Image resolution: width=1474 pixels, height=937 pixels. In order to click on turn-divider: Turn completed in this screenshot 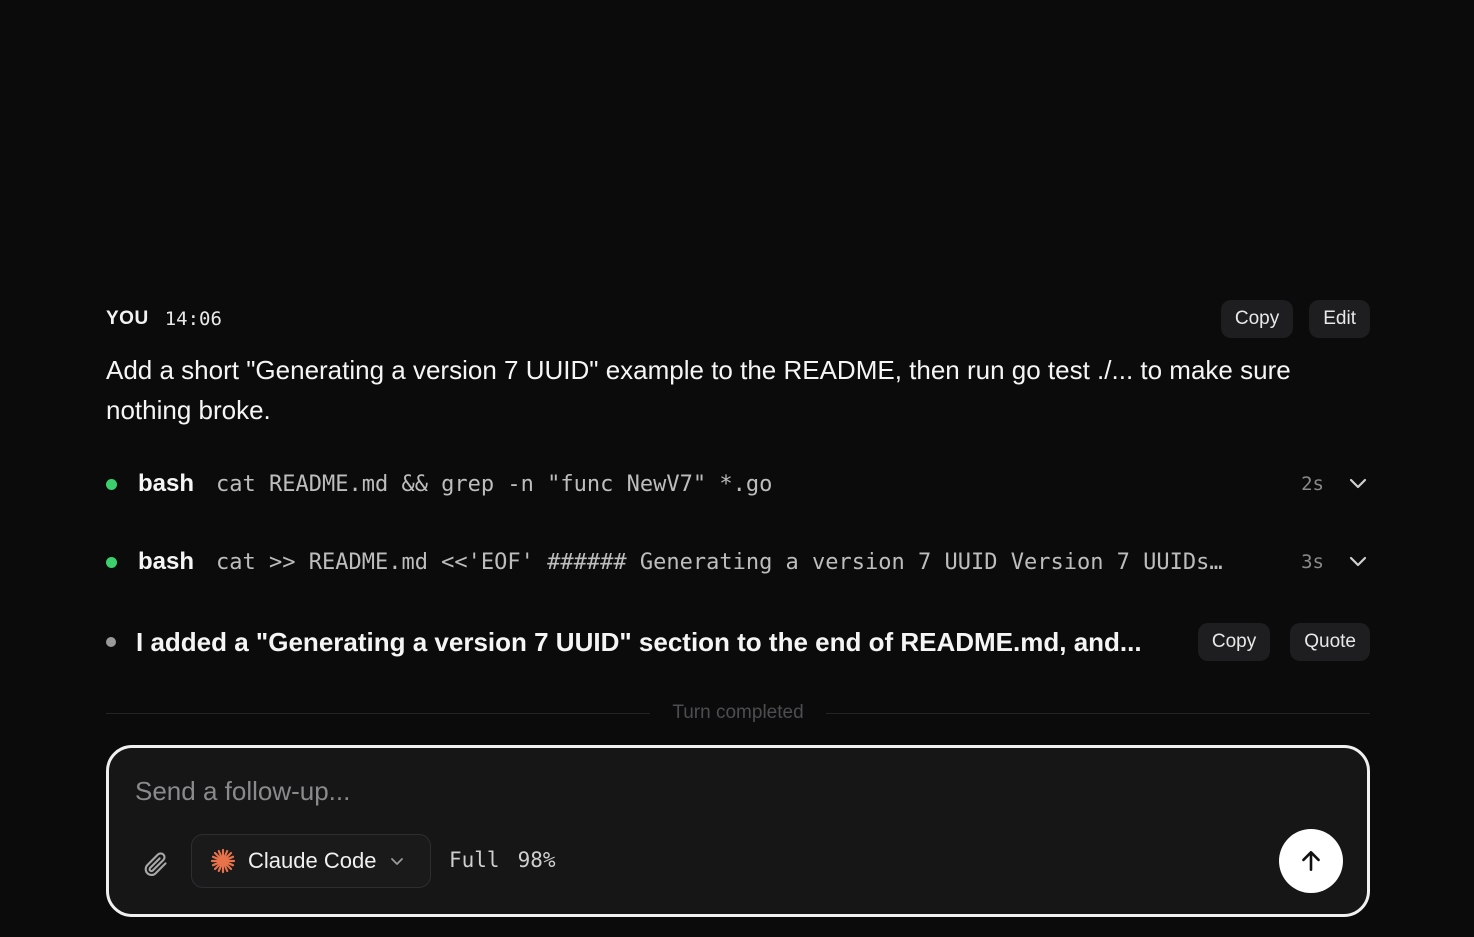, I will do `click(738, 713)`.